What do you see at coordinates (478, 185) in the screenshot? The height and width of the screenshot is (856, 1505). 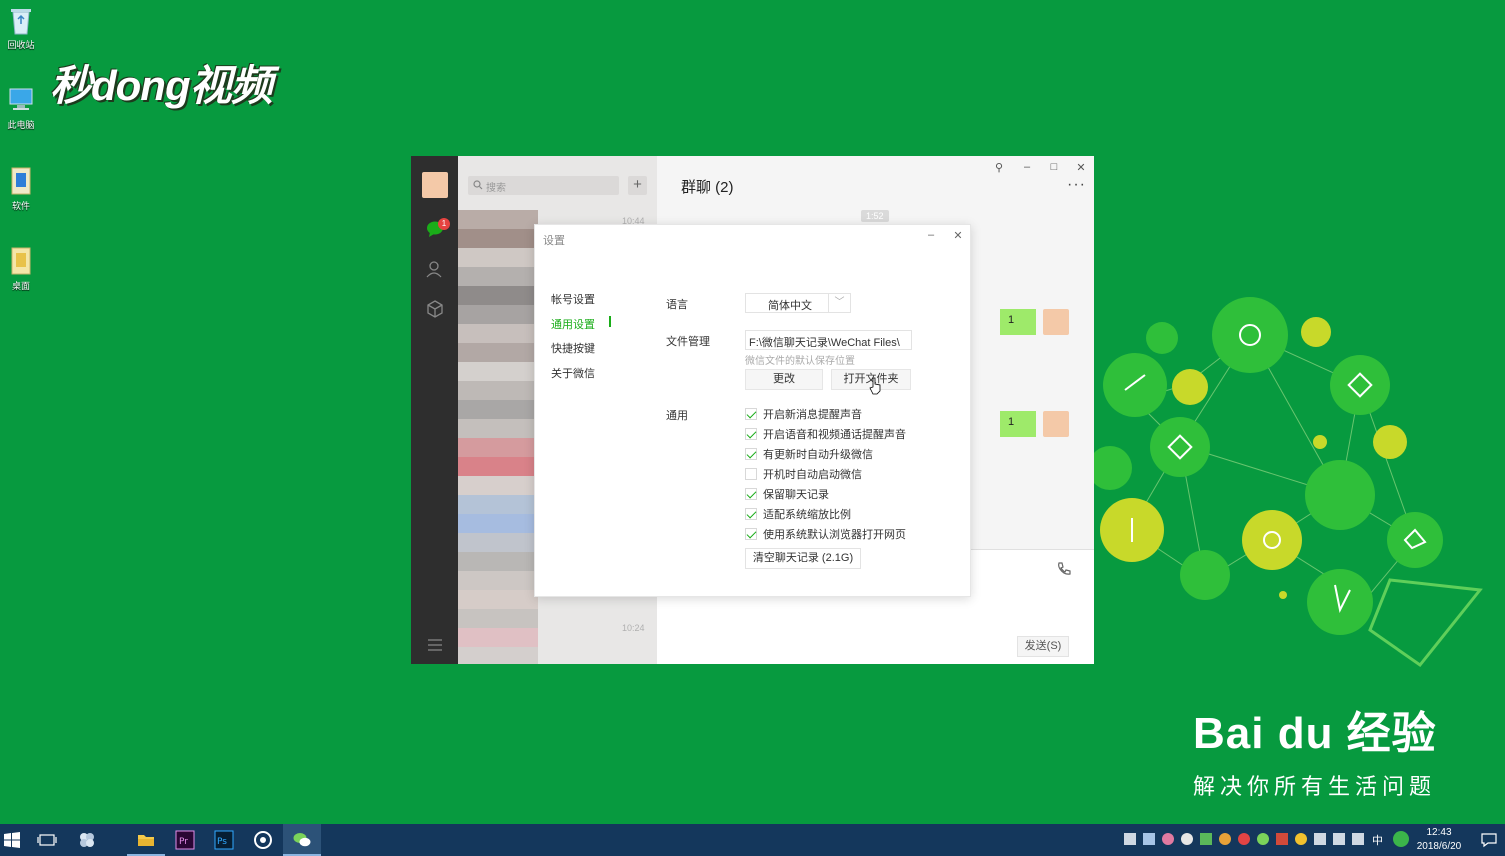 I see `search-icon` at bounding box center [478, 185].